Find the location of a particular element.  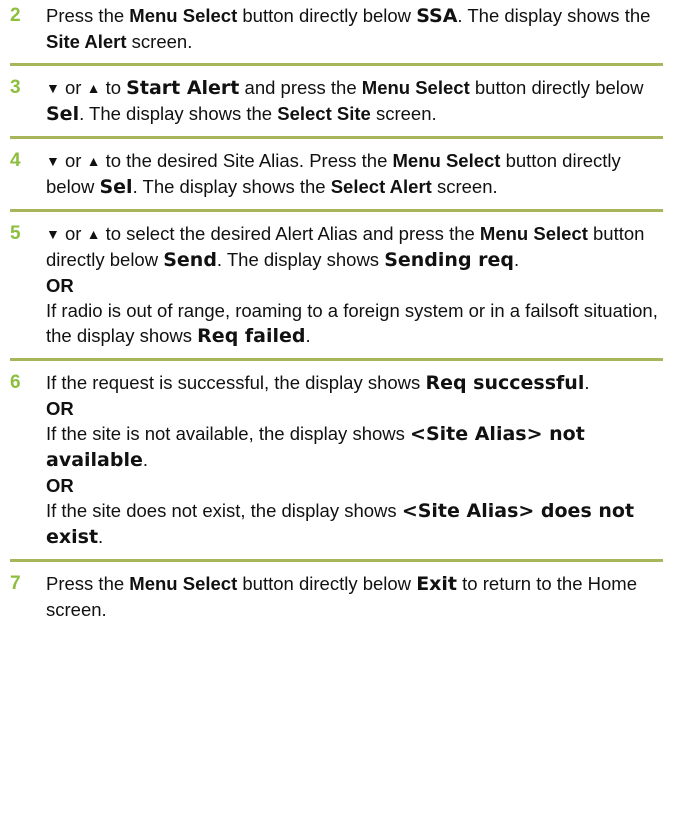

display-text: Sending req is located at coordinates (449, 260).